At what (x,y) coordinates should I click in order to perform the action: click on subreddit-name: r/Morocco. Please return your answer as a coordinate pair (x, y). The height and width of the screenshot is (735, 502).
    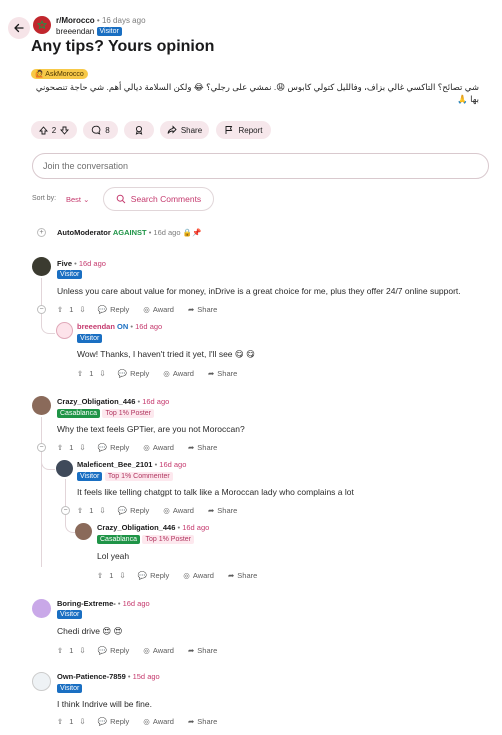
    Looking at the image, I should click on (75, 20).